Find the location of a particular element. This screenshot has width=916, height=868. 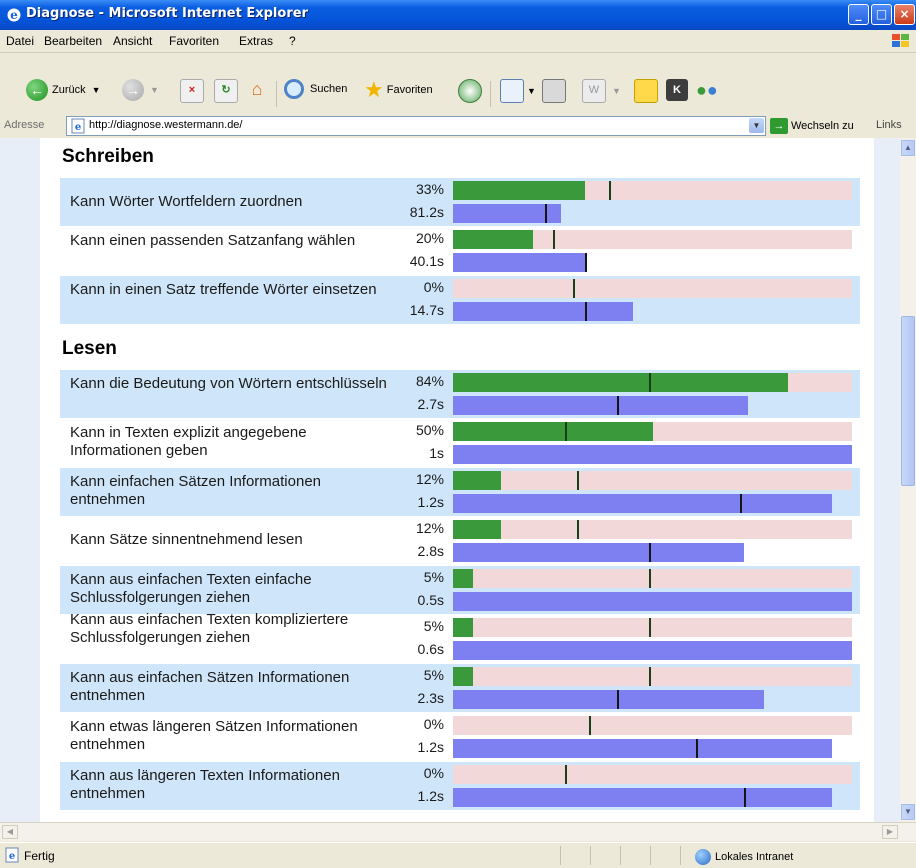

history-icon is located at coordinates (470, 91).